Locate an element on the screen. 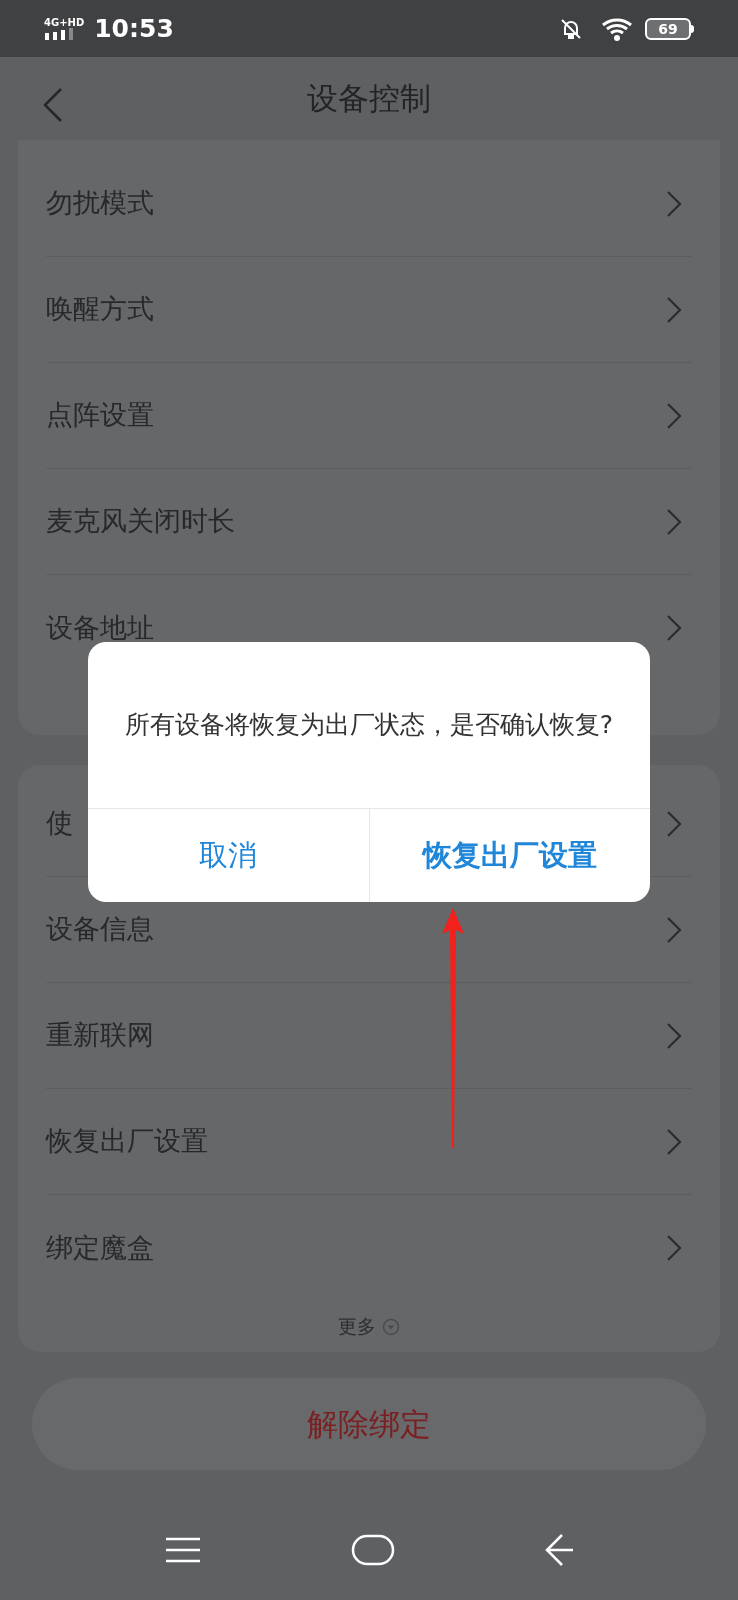 Image resolution: width=738 pixels, height=1600 pixels. settings-row: 唤醒方式 is located at coordinates (369, 310).